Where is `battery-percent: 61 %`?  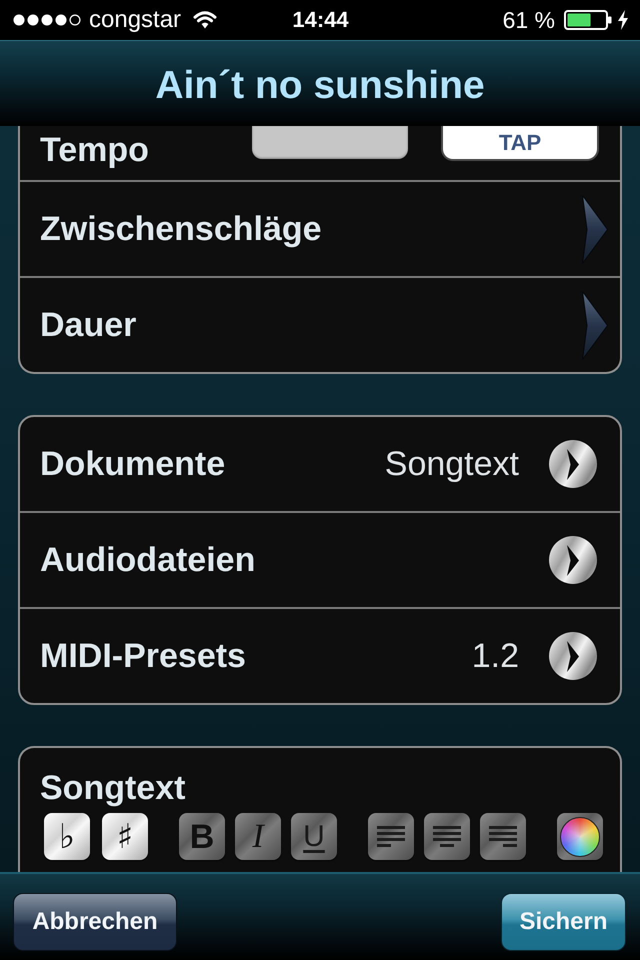
battery-percent: 61 % is located at coordinates (528, 20).